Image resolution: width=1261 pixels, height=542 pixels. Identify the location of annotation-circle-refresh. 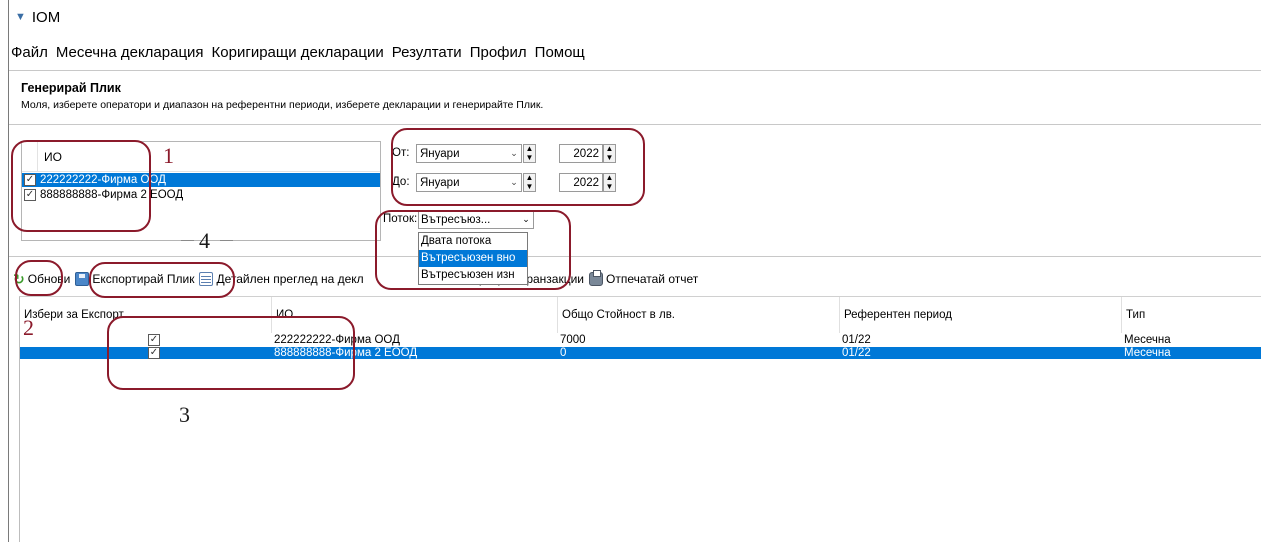
(39, 278).